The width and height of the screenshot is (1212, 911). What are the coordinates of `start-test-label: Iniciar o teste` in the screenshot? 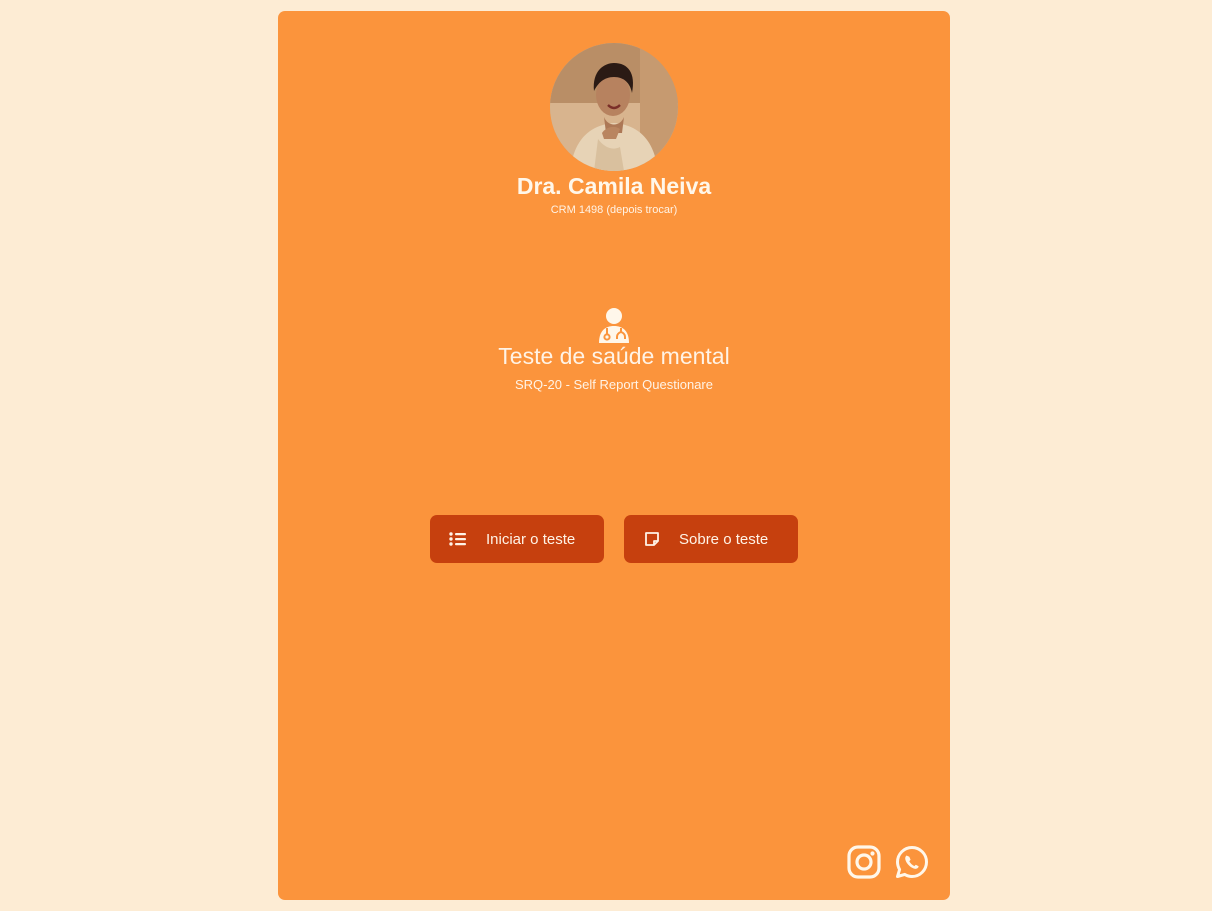 It's located at (531, 539).